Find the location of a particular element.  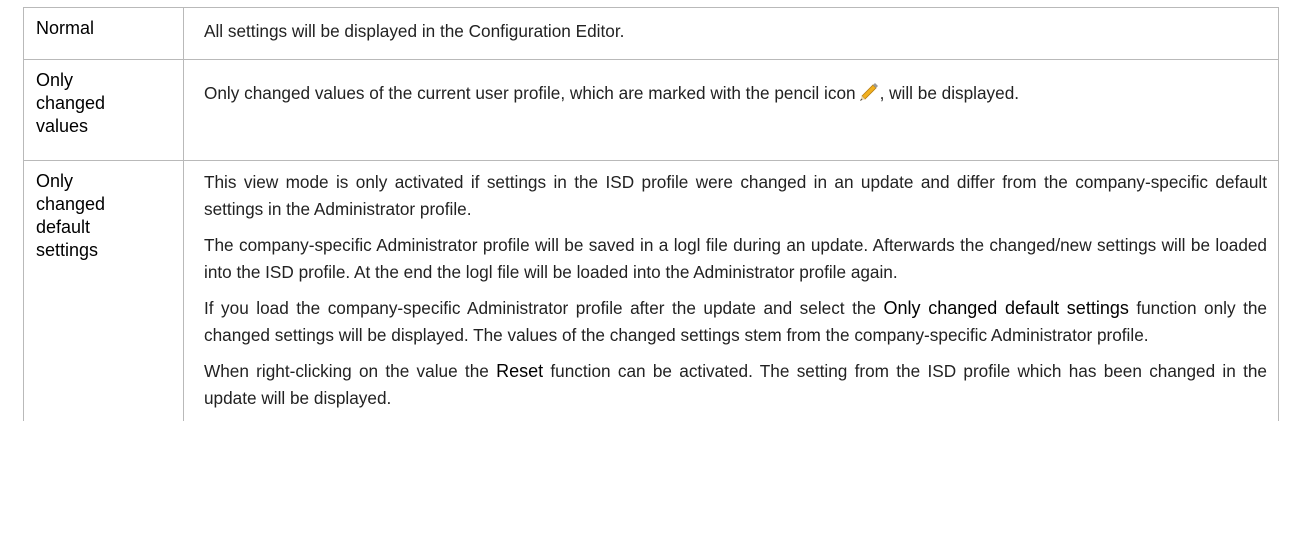

pencil-icon is located at coordinates (869, 96).